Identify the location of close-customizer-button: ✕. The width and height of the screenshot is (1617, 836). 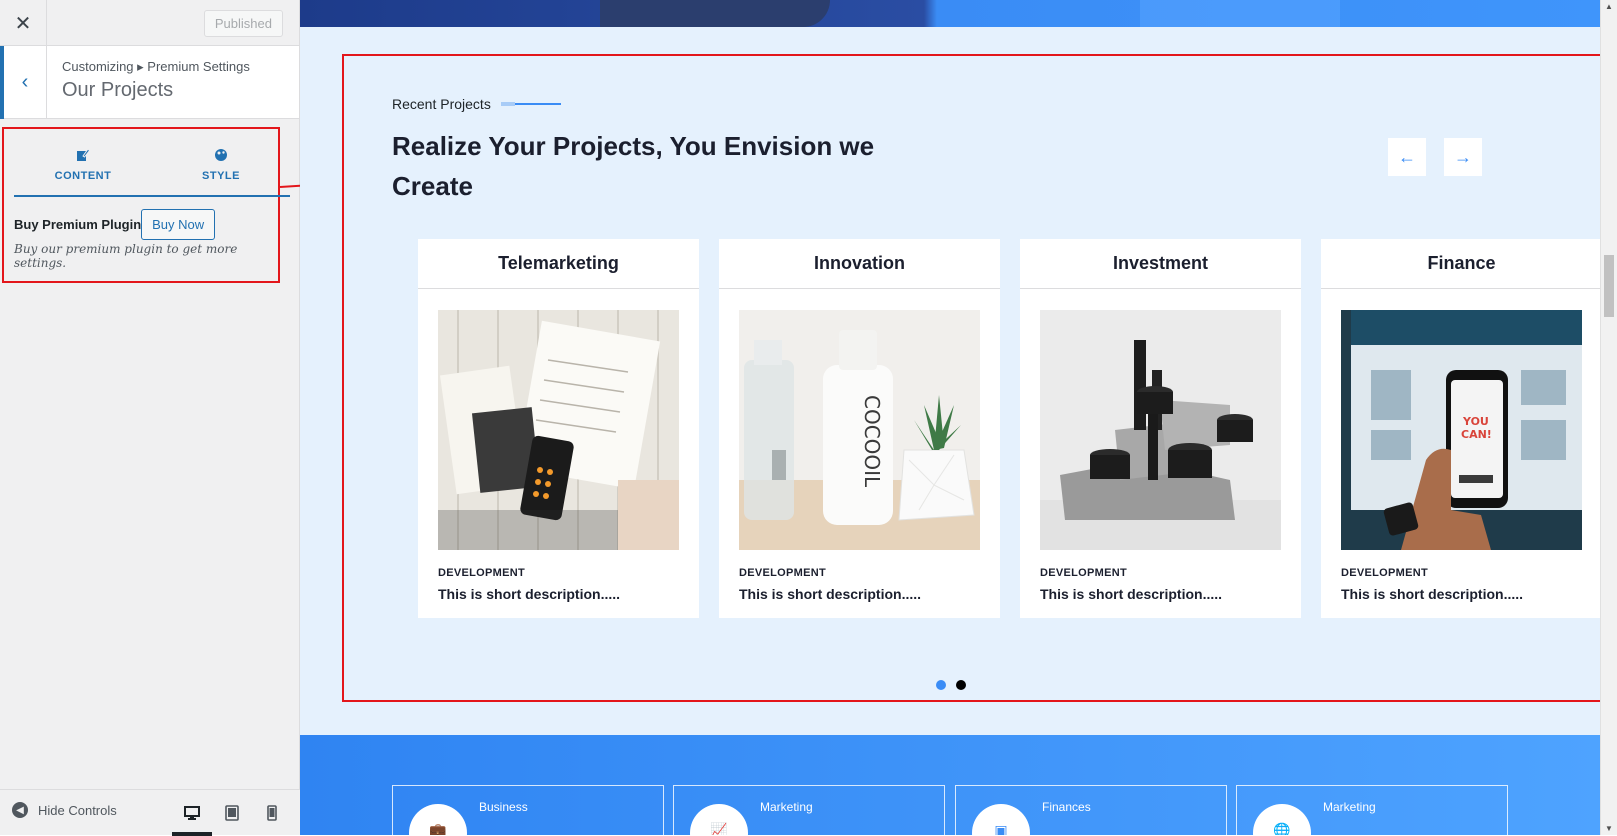
(23, 23).